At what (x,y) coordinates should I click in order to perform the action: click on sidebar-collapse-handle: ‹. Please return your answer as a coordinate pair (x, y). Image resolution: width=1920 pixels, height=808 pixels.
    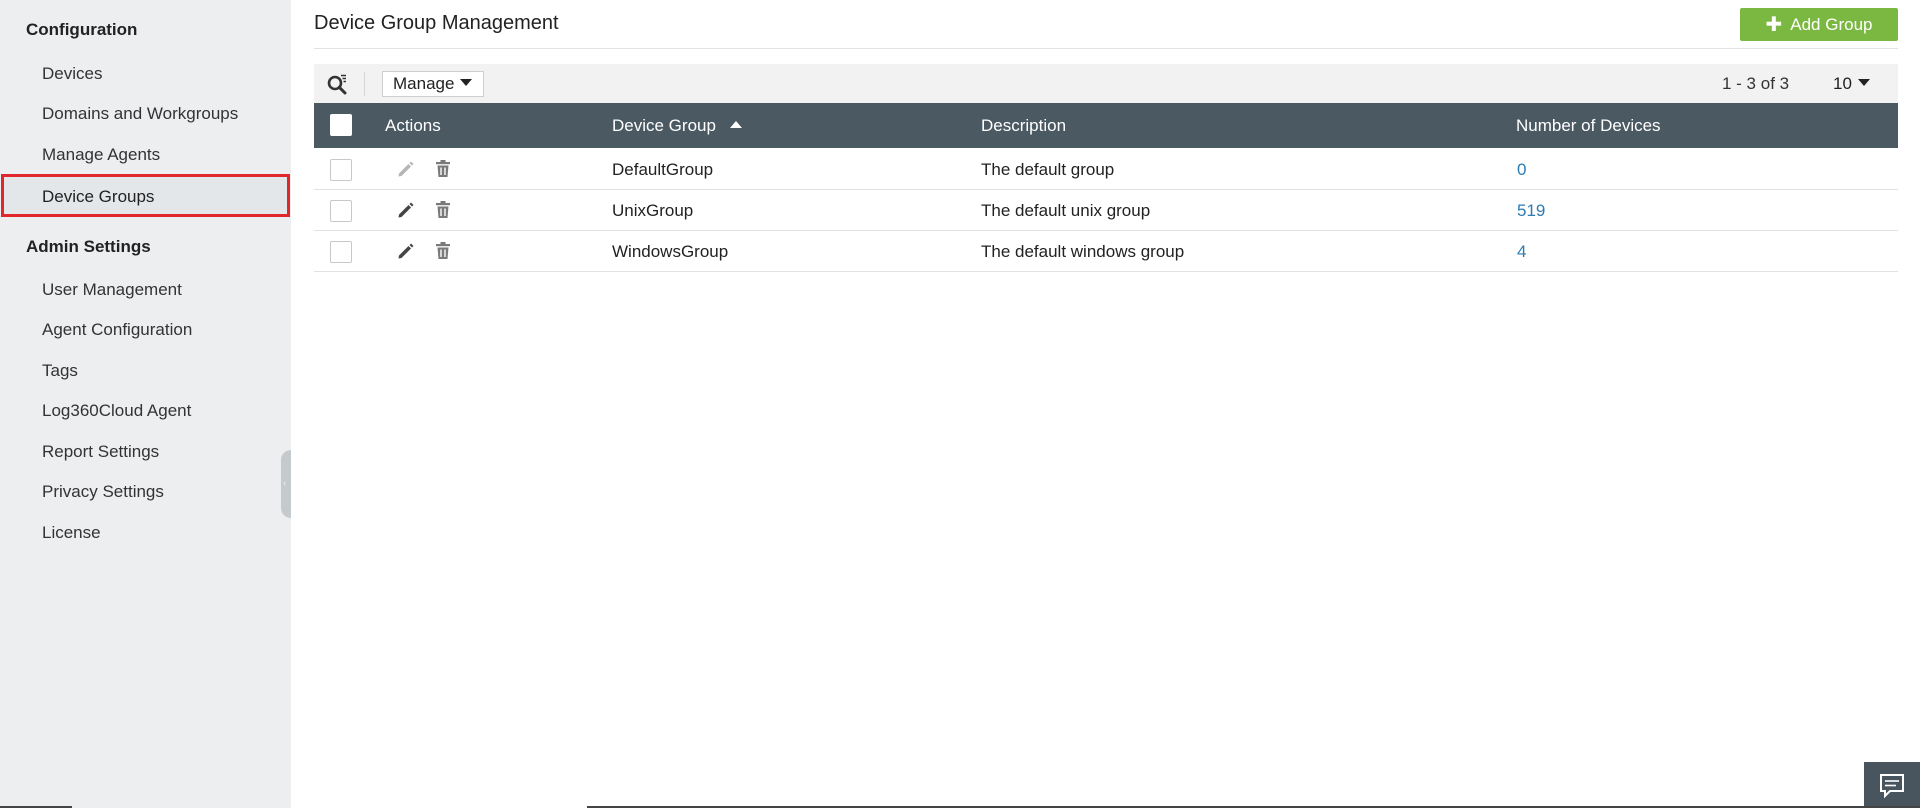
    Looking at the image, I should click on (286, 484).